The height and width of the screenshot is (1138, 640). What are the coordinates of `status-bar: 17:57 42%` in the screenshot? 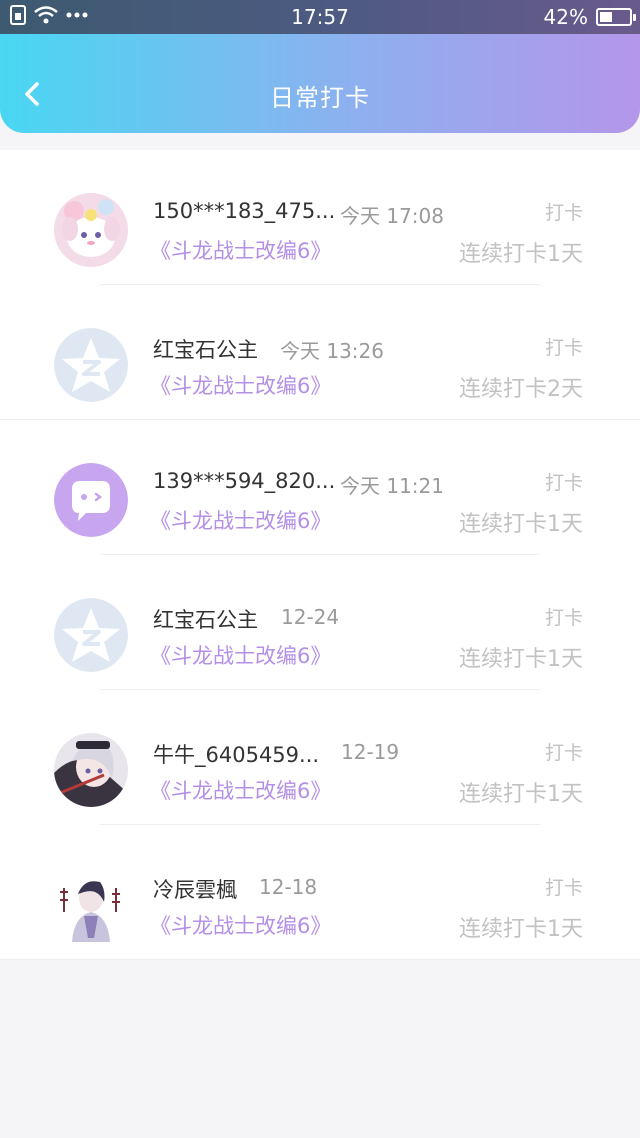 It's located at (320, 17).